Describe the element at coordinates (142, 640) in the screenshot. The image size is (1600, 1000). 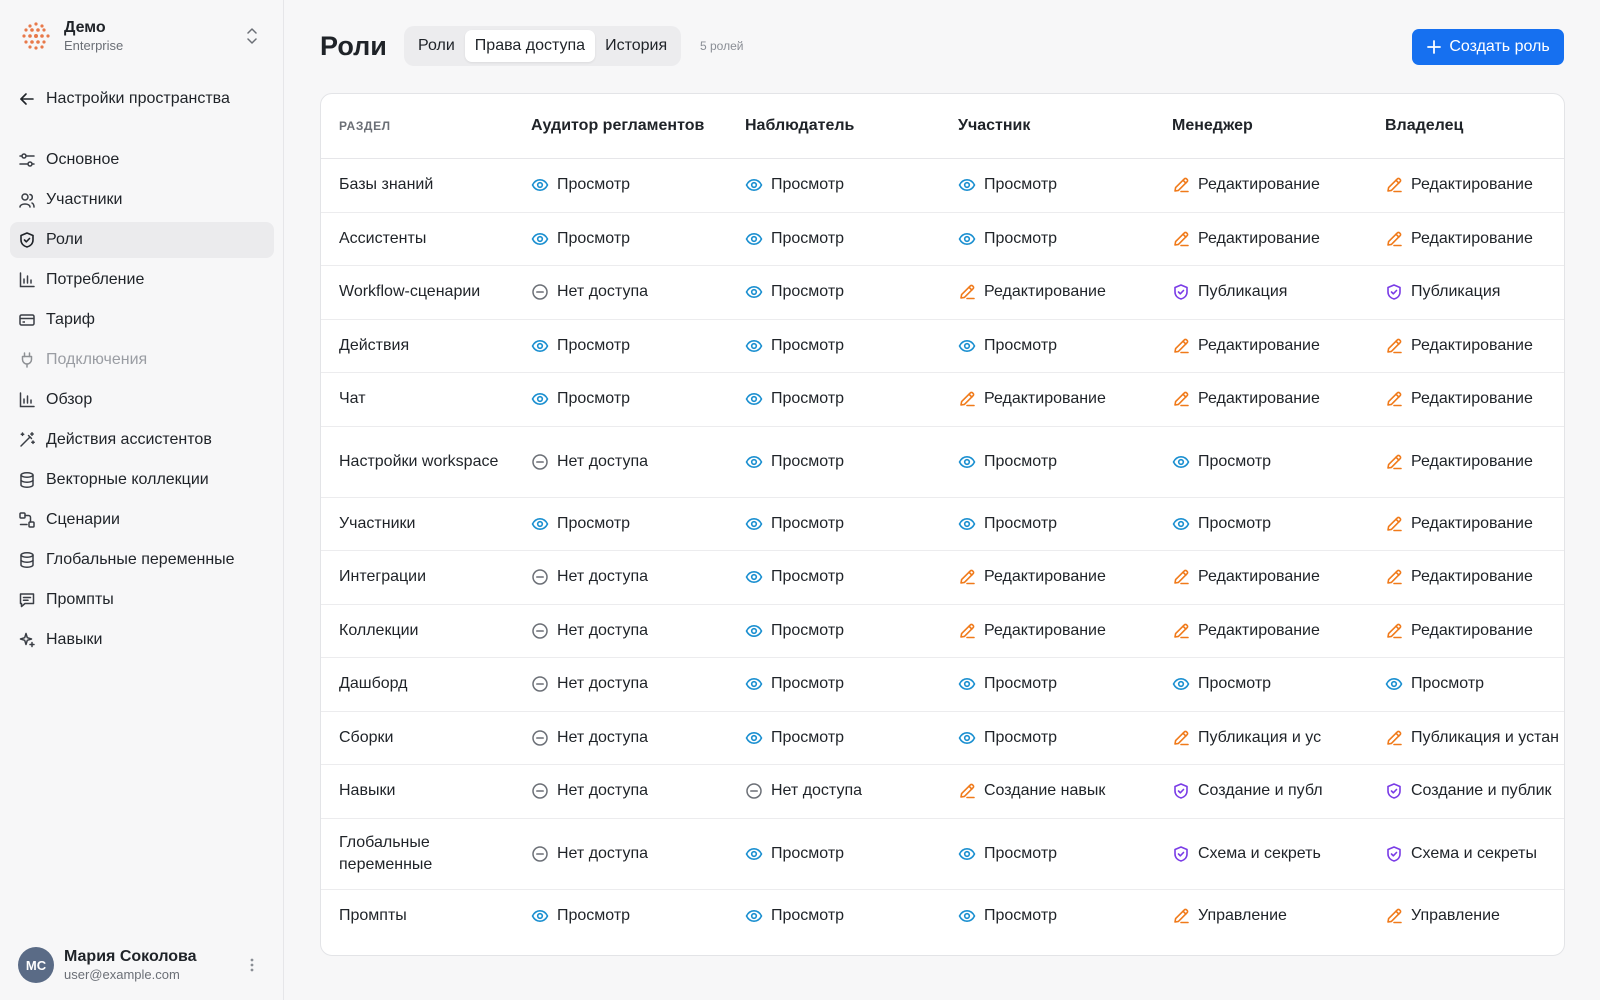
I see `sidebar-item-13: Навыки` at that location.